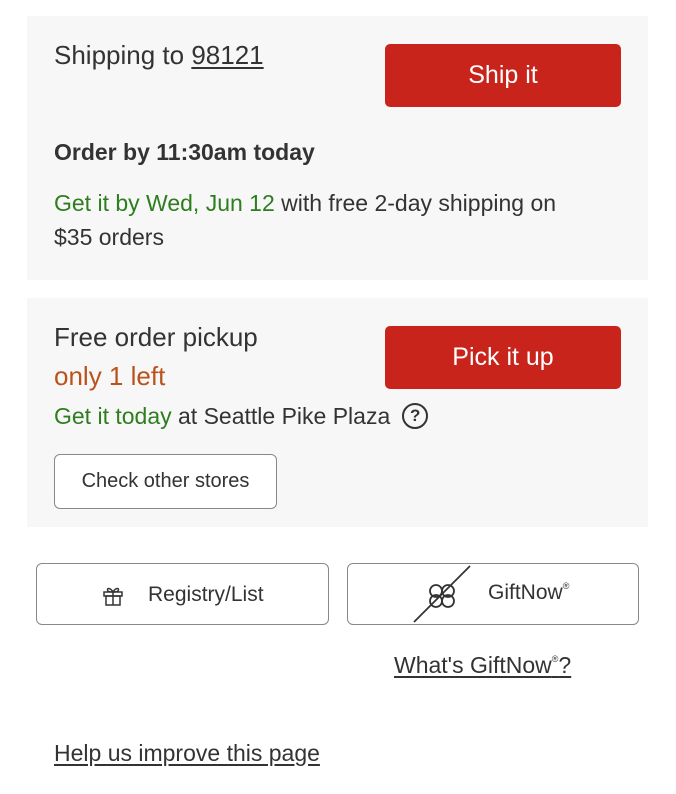  I want to click on ship-it-button: Ship it, so click(503, 75).